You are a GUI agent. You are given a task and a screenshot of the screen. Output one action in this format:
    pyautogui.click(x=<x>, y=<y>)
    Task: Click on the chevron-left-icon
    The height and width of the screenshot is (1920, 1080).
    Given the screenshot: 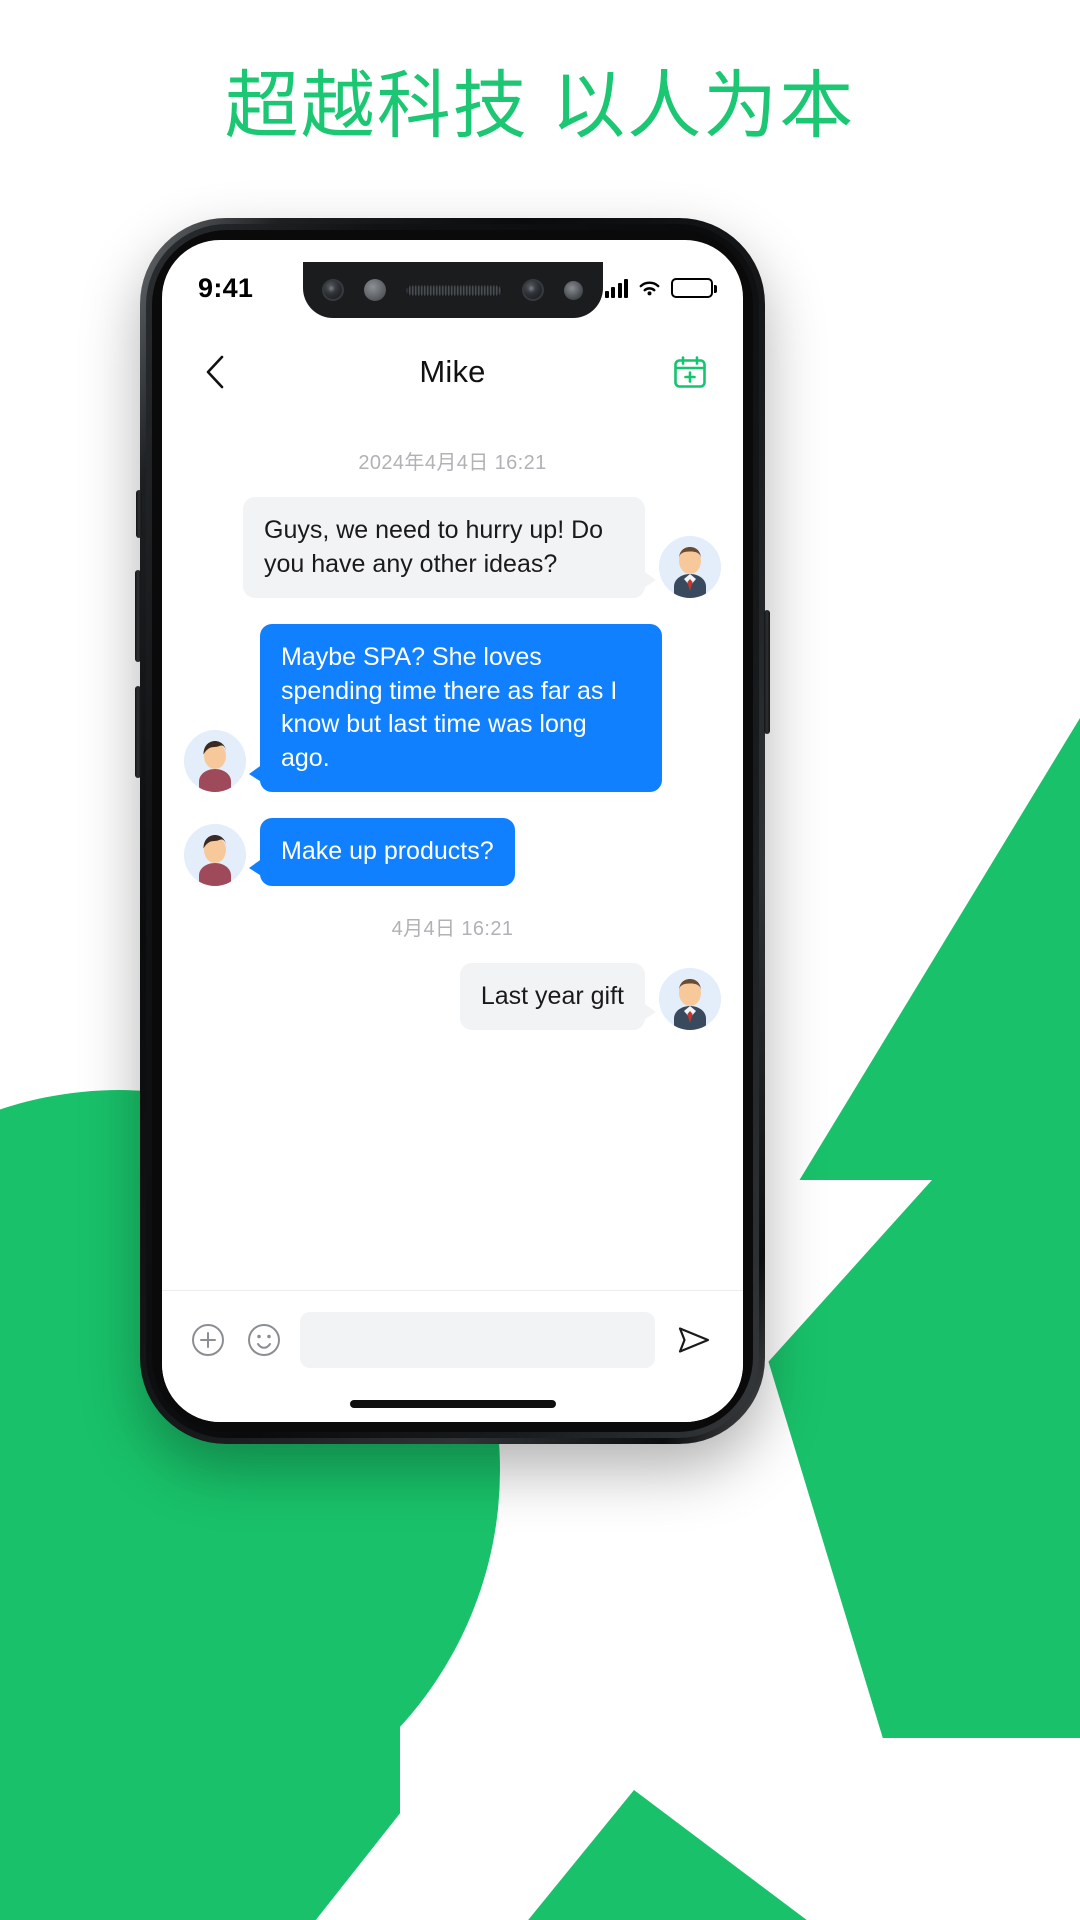 What is the action you would take?
    pyautogui.click(x=215, y=372)
    